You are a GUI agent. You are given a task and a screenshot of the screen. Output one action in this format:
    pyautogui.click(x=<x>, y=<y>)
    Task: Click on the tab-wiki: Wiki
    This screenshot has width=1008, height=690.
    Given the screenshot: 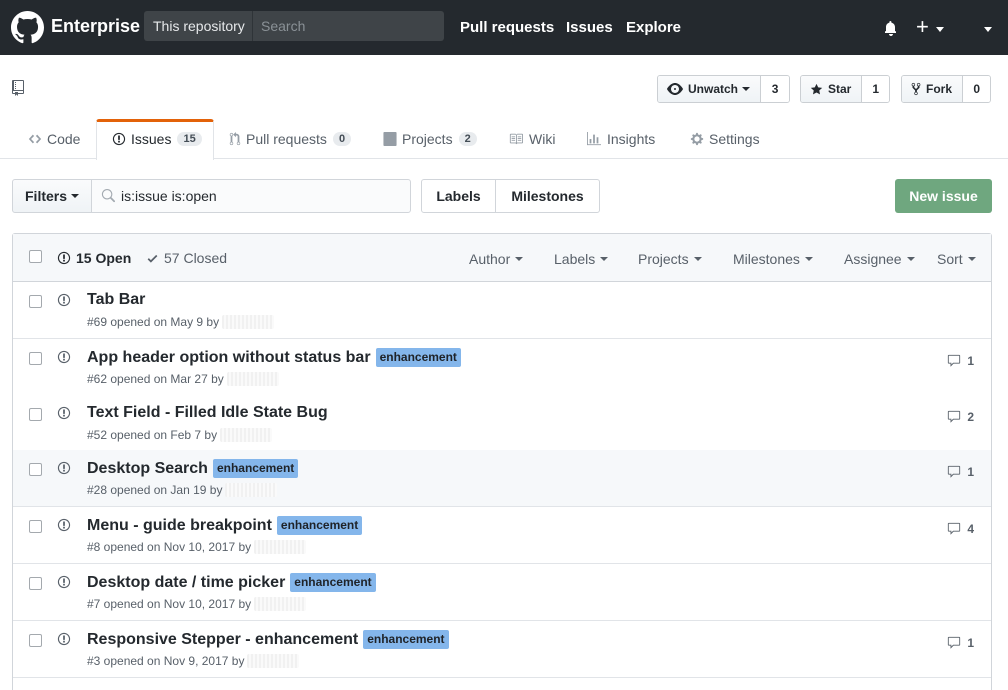 What is the action you would take?
    pyautogui.click(x=531, y=139)
    